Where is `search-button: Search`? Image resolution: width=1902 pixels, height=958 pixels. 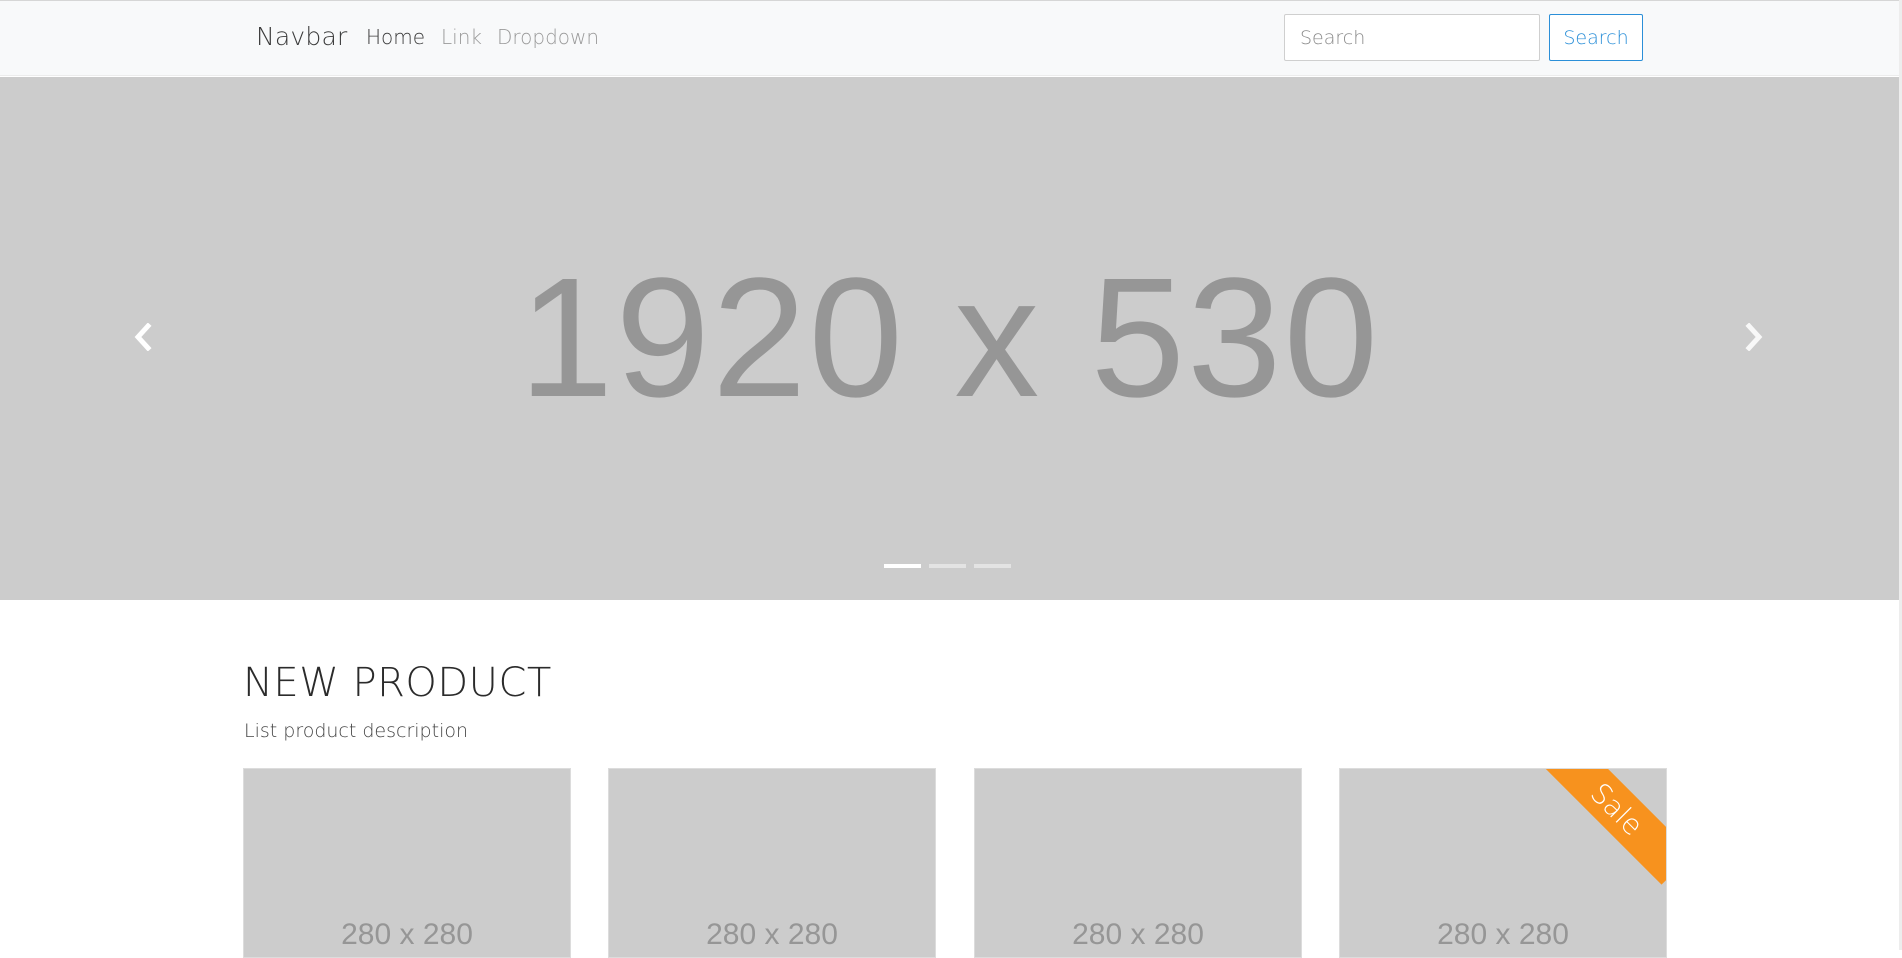 search-button: Search is located at coordinates (1596, 37).